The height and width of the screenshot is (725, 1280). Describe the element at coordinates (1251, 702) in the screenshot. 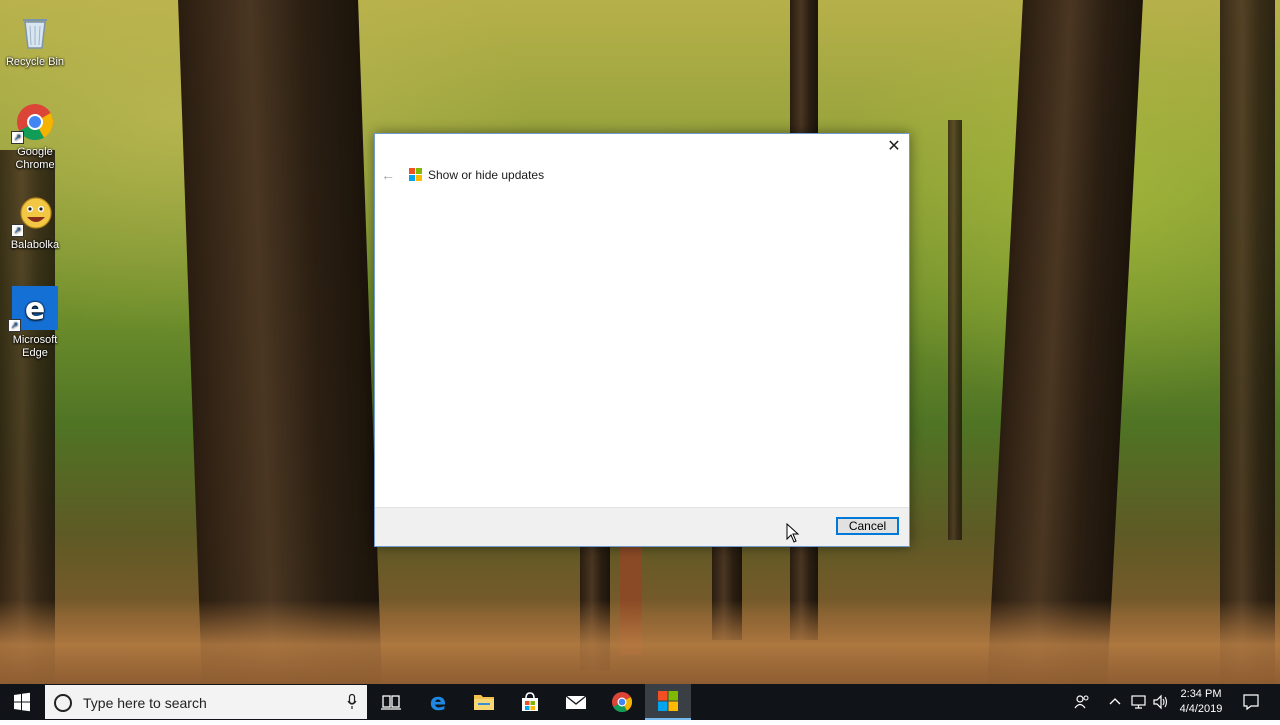

I see `action-center-icon` at that location.